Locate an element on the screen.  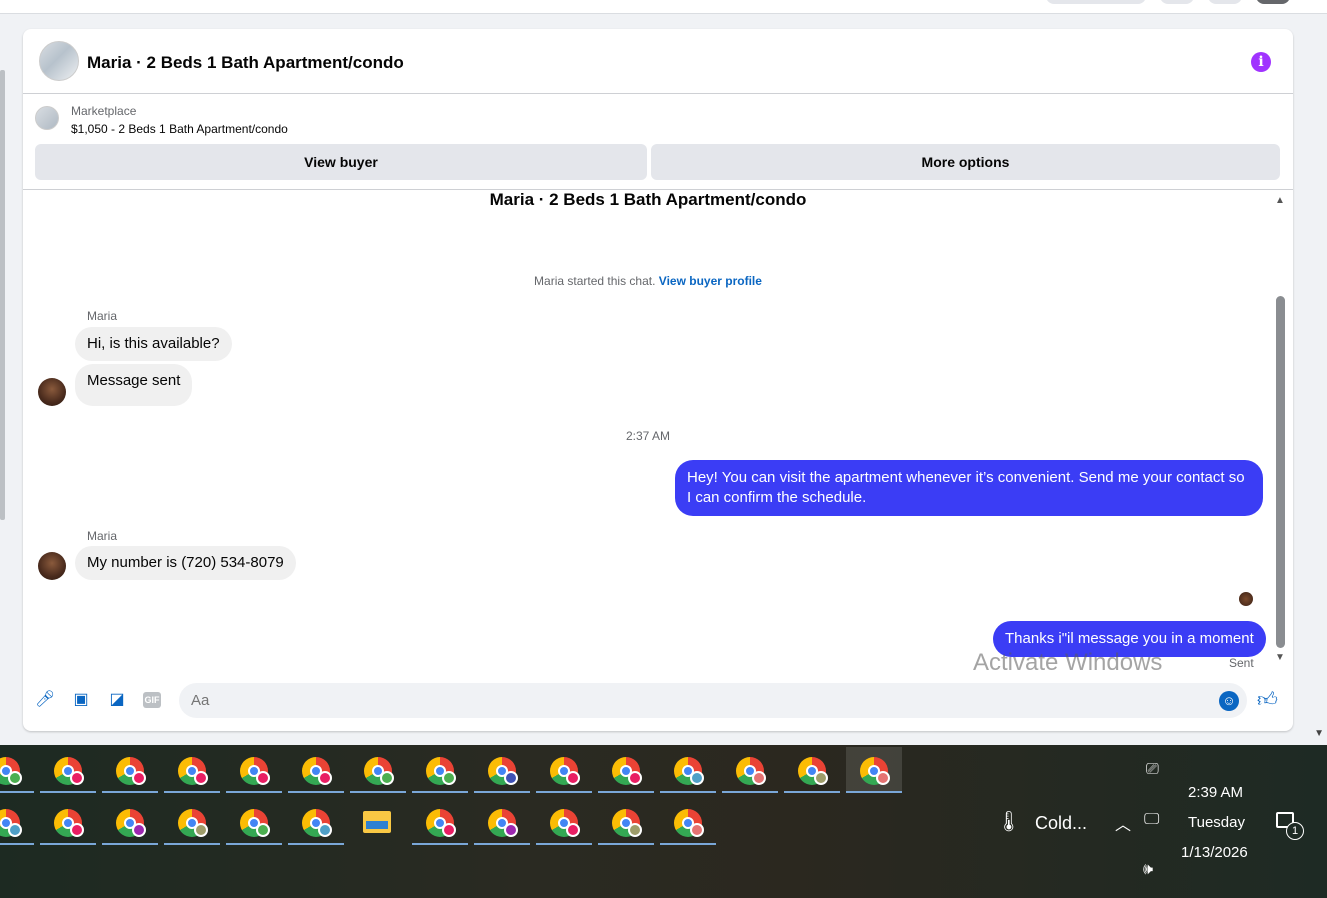
thread-scroll-up: ▲ is located at coordinates (1280, 200).